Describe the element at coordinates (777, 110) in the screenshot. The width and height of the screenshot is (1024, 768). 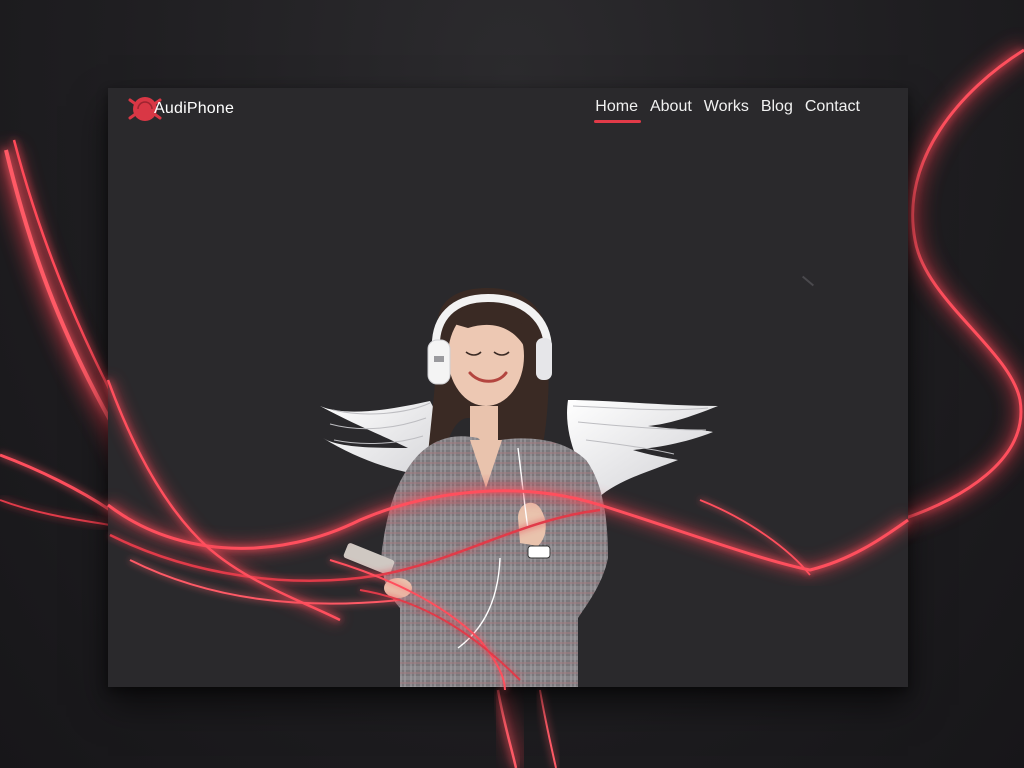
I see `nav-item-blog: Blog` at that location.